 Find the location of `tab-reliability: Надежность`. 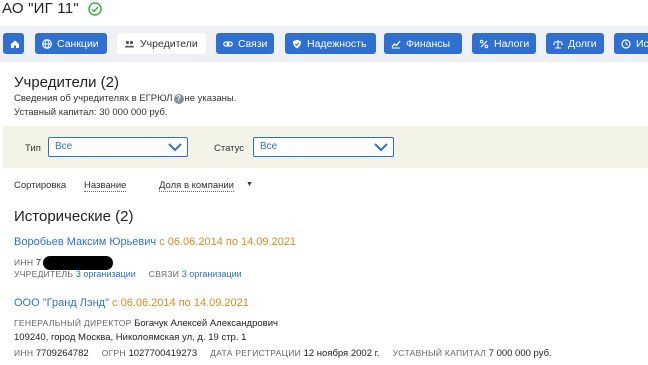

tab-reliability: Надежность is located at coordinates (330, 43).